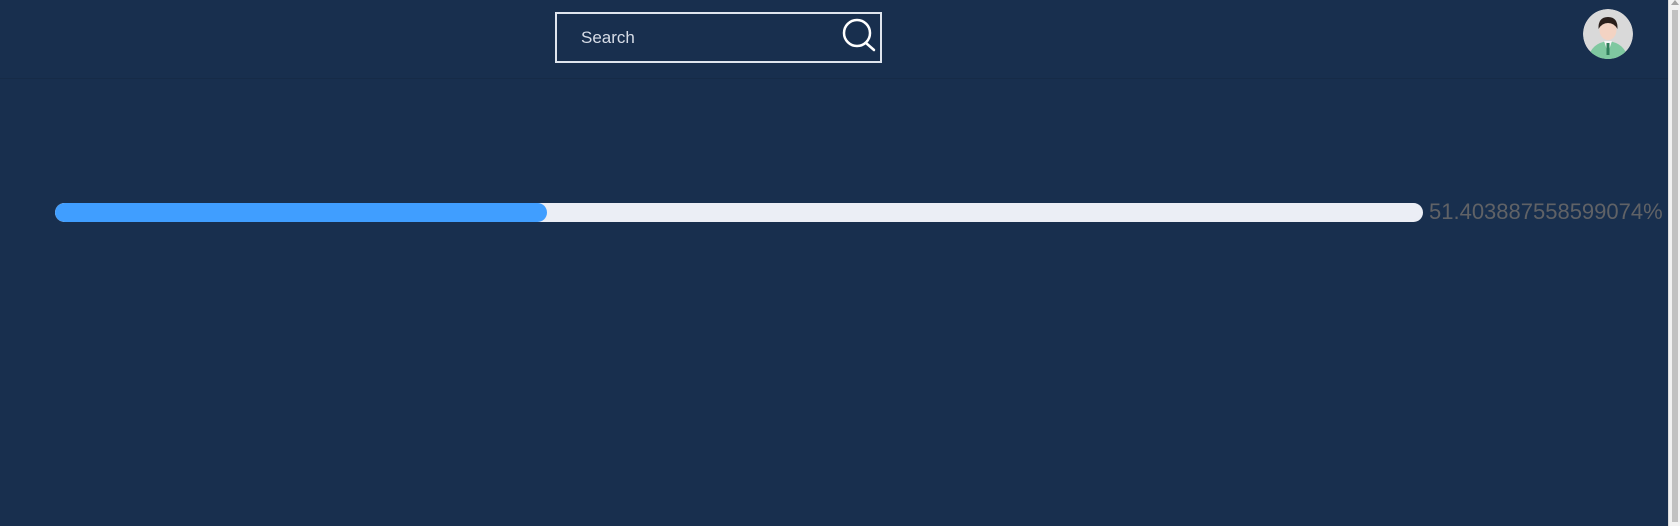 This screenshot has height=526, width=1680. I want to click on user-avatar-icon, so click(1608, 34).